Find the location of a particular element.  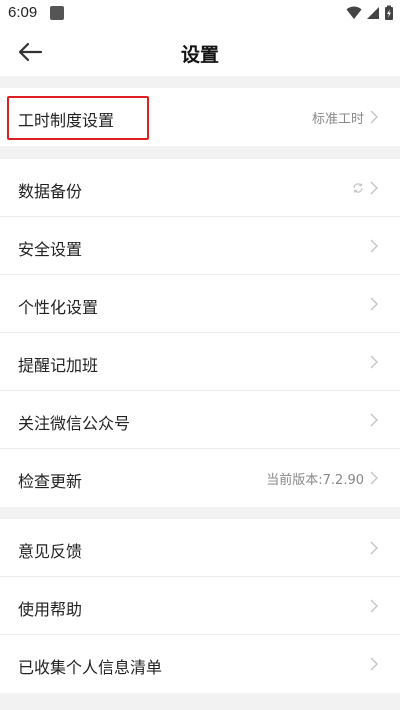

setting-label: 个性化设置 is located at coordinates (58, 307).